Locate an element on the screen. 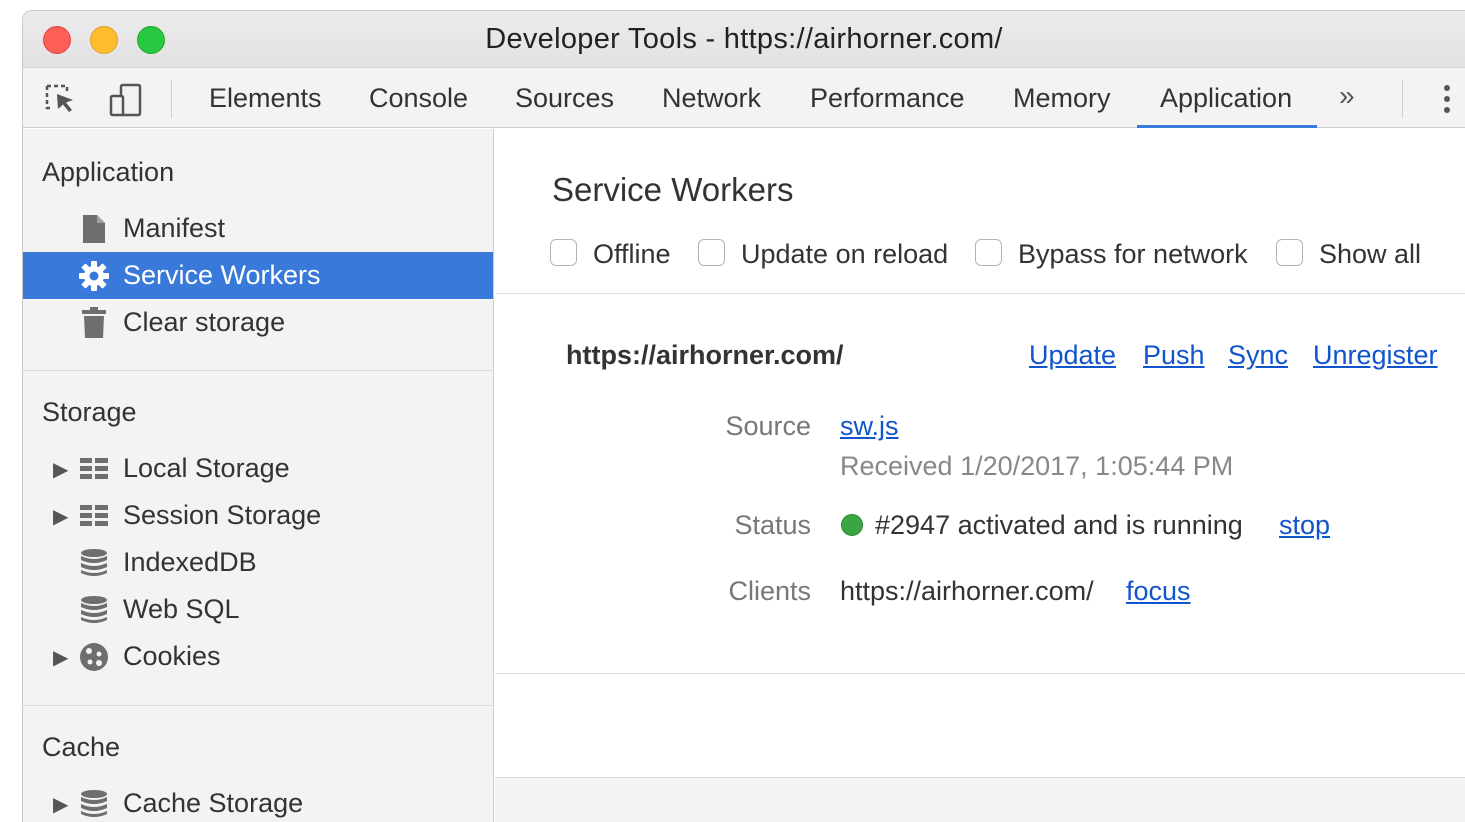 The width and height of the screenshot is (1465, 822). toolbar-divider is located at coordinates (171, 99).